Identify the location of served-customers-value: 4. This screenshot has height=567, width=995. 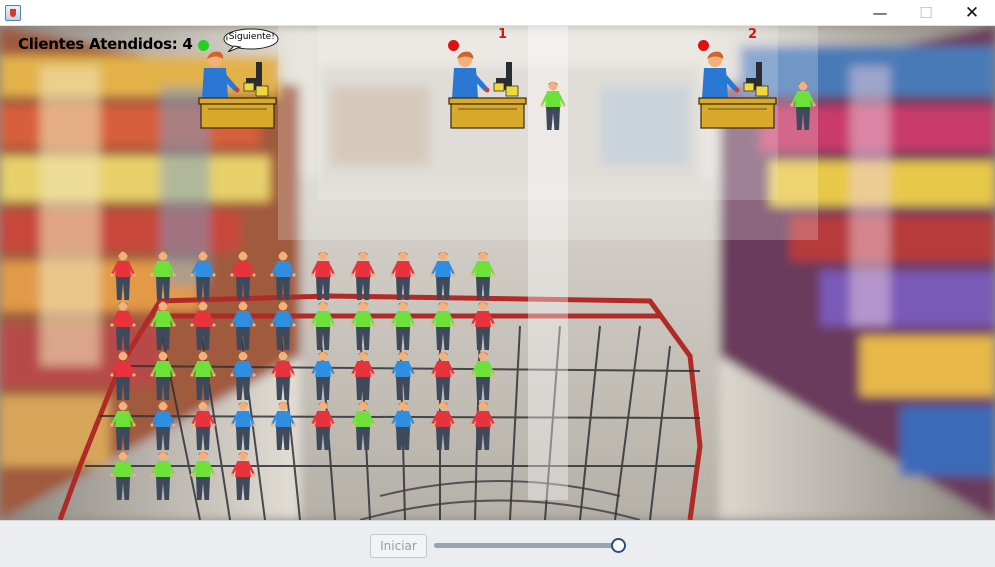
(187, 44).